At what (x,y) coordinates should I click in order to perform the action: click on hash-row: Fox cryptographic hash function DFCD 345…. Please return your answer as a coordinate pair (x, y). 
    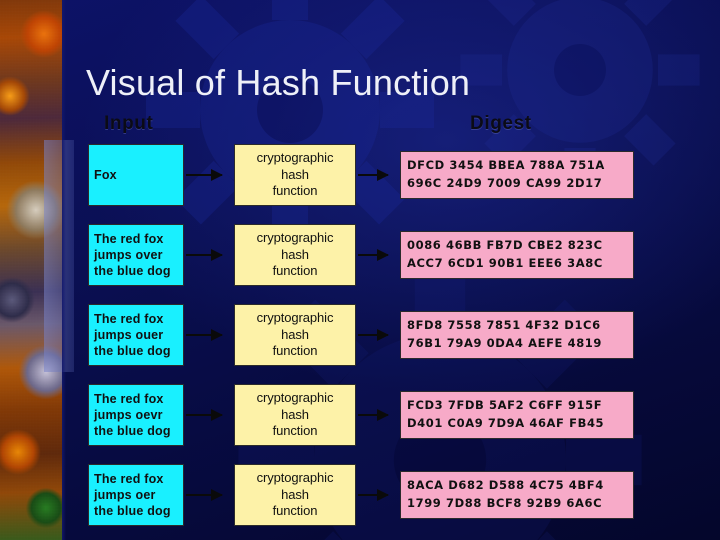
    Looking at the image, I should click on (360, 175).